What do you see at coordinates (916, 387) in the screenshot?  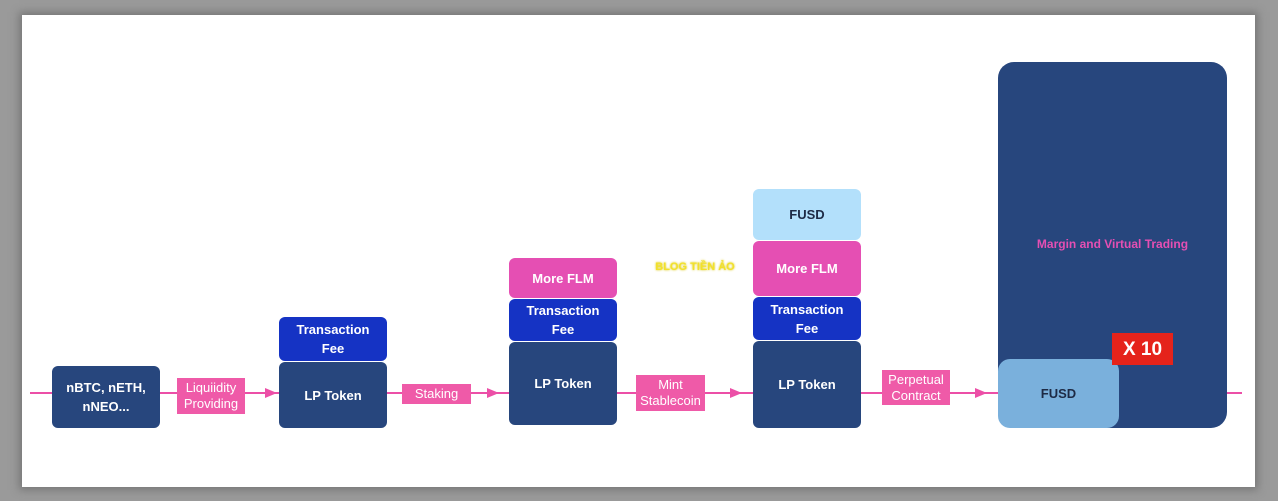 I see `perpetual-contract-label: Perpetual Contract` at bounding box center [916, 387].